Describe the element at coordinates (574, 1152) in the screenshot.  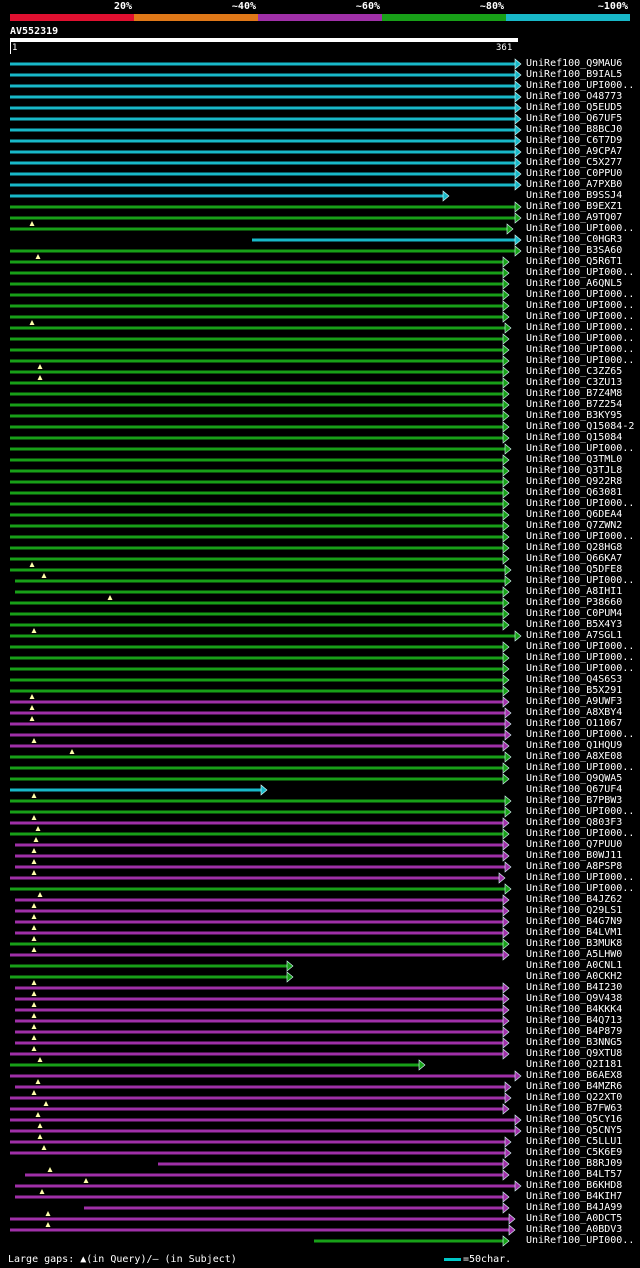
I see `hit-label: UniRef100_C5K6E9` at that location.